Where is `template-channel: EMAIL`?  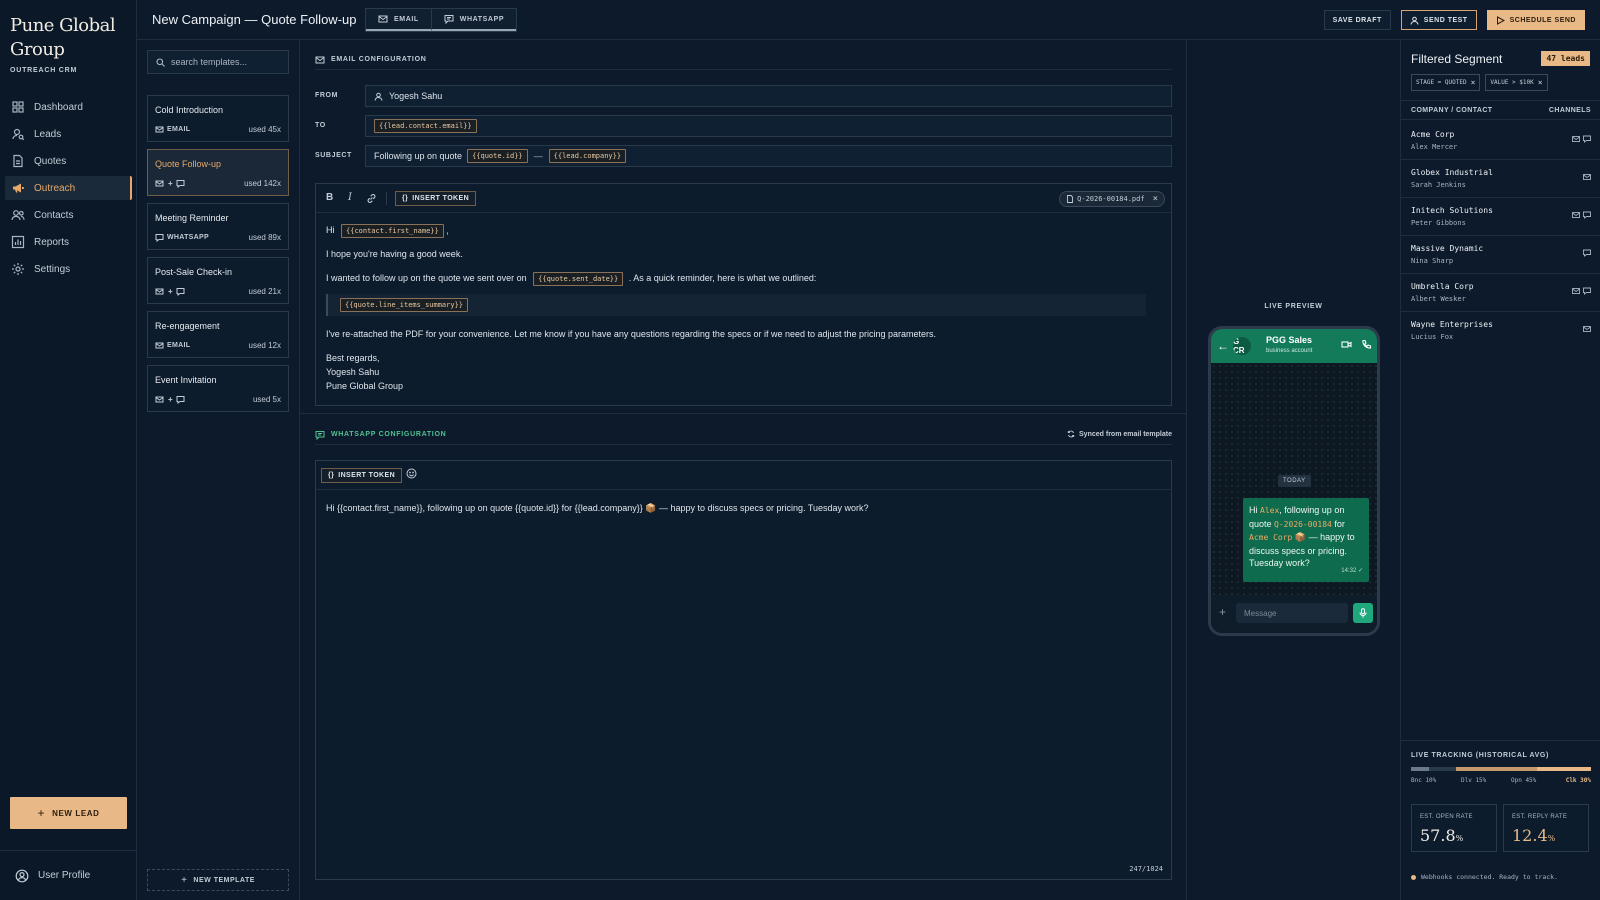 template-channel: EMAIL is located at coordinates (172, 345).